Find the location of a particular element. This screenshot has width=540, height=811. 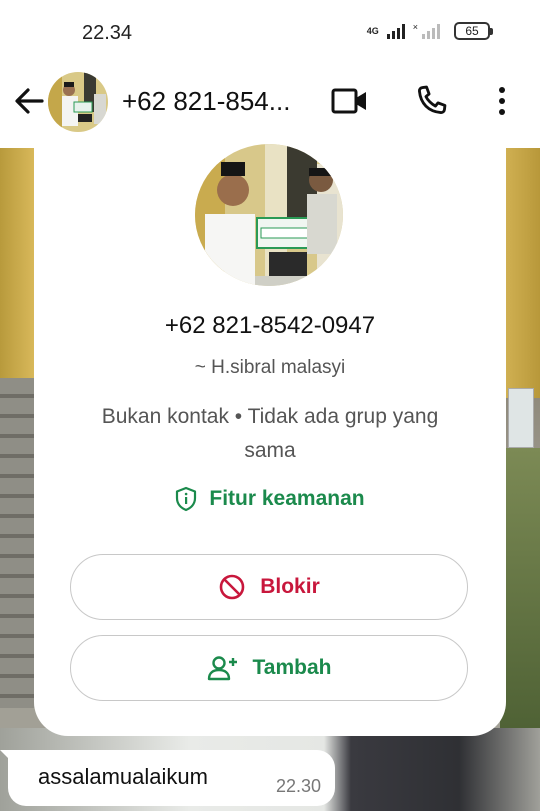

wallpaper-pillar-right is located at coordinates (520, 273).